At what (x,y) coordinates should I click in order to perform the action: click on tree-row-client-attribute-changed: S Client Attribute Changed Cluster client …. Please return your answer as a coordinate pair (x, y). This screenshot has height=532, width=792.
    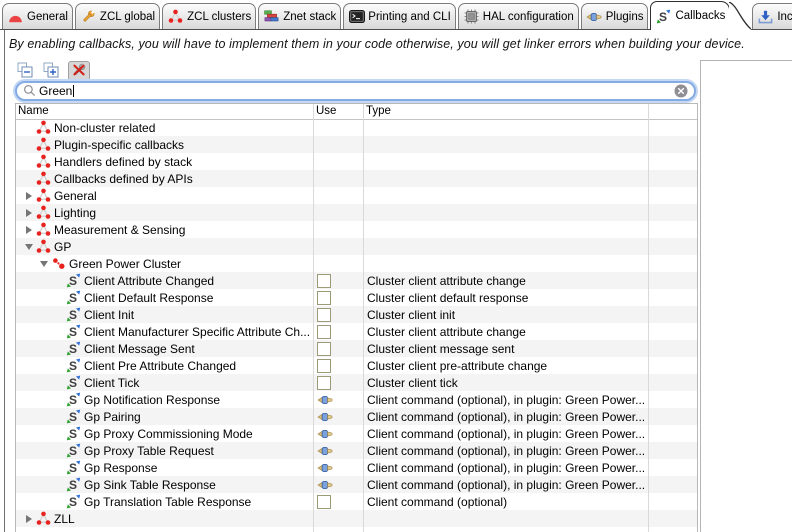
    Looking at the image, I should click on (356, 280).